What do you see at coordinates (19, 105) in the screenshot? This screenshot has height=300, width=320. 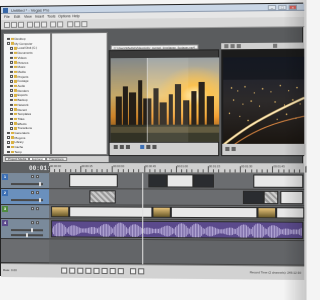 I see `tree-item: Network` at bounding box center [19, 105].